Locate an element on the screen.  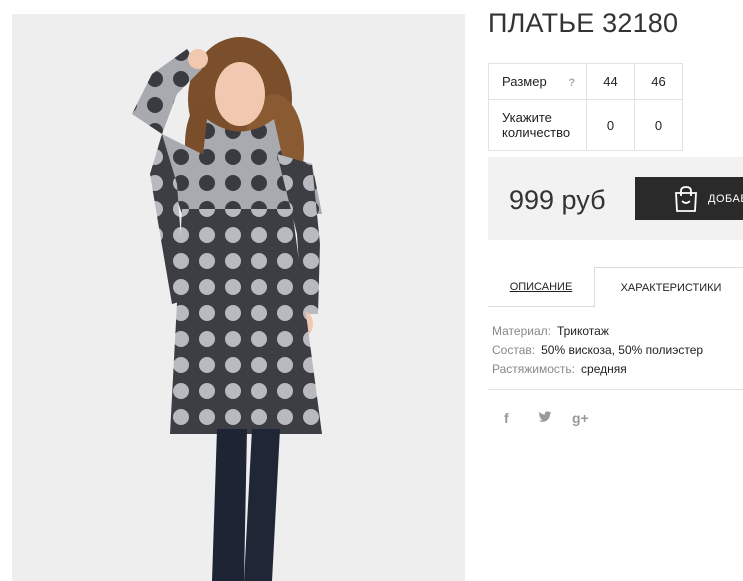
divider is located at coordinates (615, 389).